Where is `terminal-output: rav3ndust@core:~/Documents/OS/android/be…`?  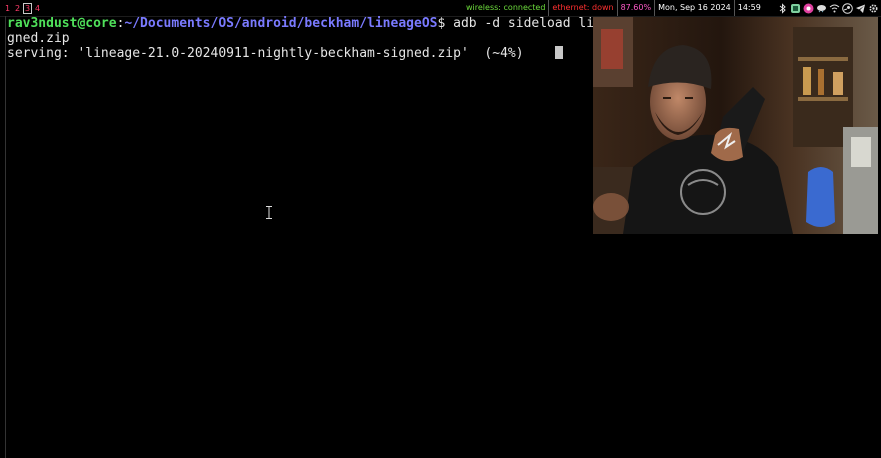 terminal-output: rav3ndust@core:~/Documents/OS/android/be… is located at coordinates (308, 38).